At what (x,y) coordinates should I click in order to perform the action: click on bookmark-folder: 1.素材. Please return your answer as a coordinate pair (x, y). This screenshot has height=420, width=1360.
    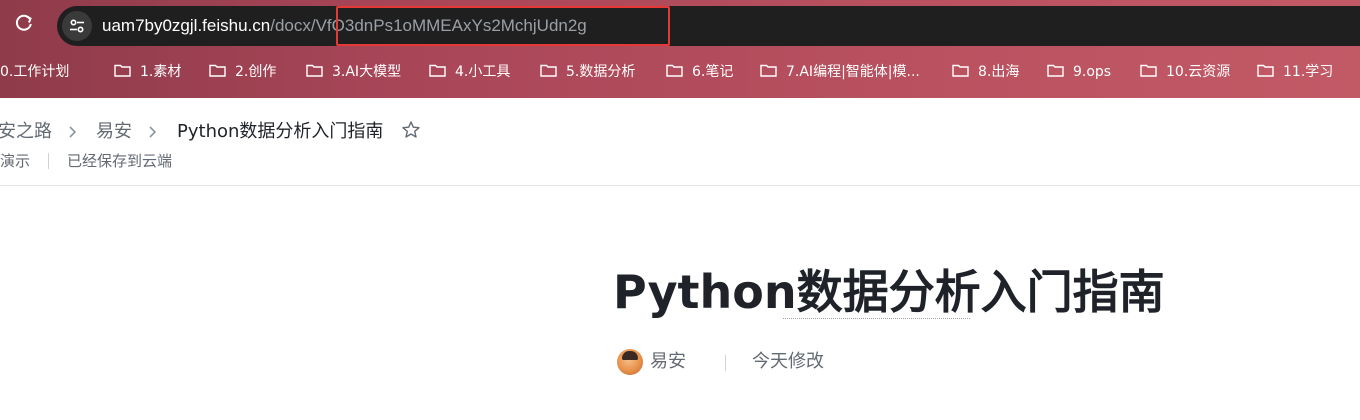
    Looking at the image, I should click on (147, 72).